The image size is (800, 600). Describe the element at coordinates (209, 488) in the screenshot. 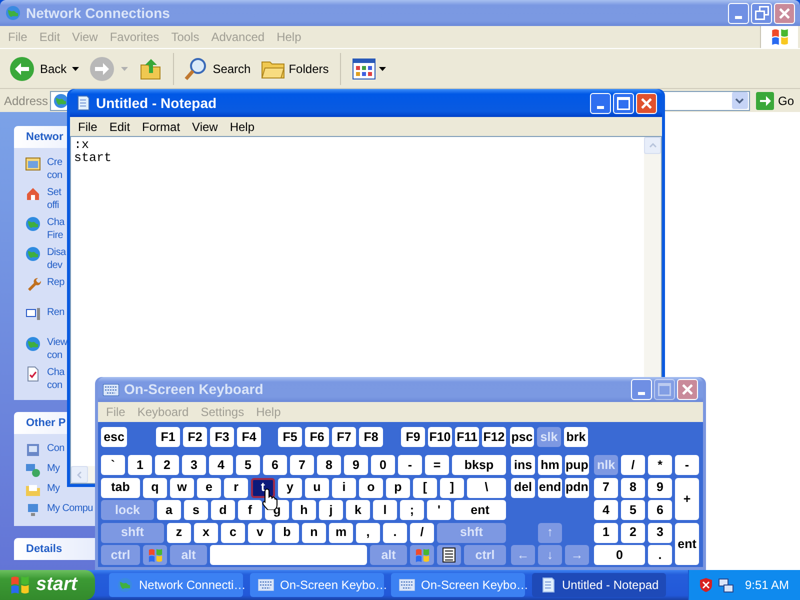

I see `key: e` at that location.